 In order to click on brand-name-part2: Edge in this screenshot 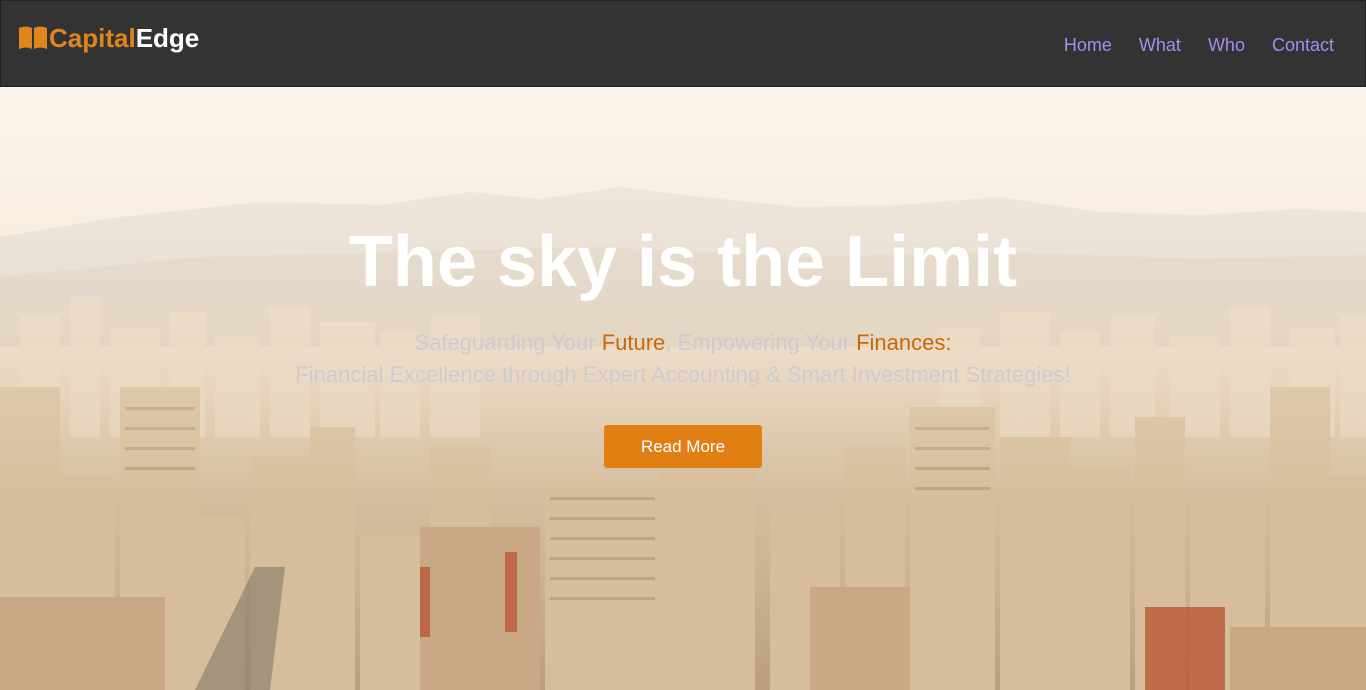, I will do `click(167, 38)`.